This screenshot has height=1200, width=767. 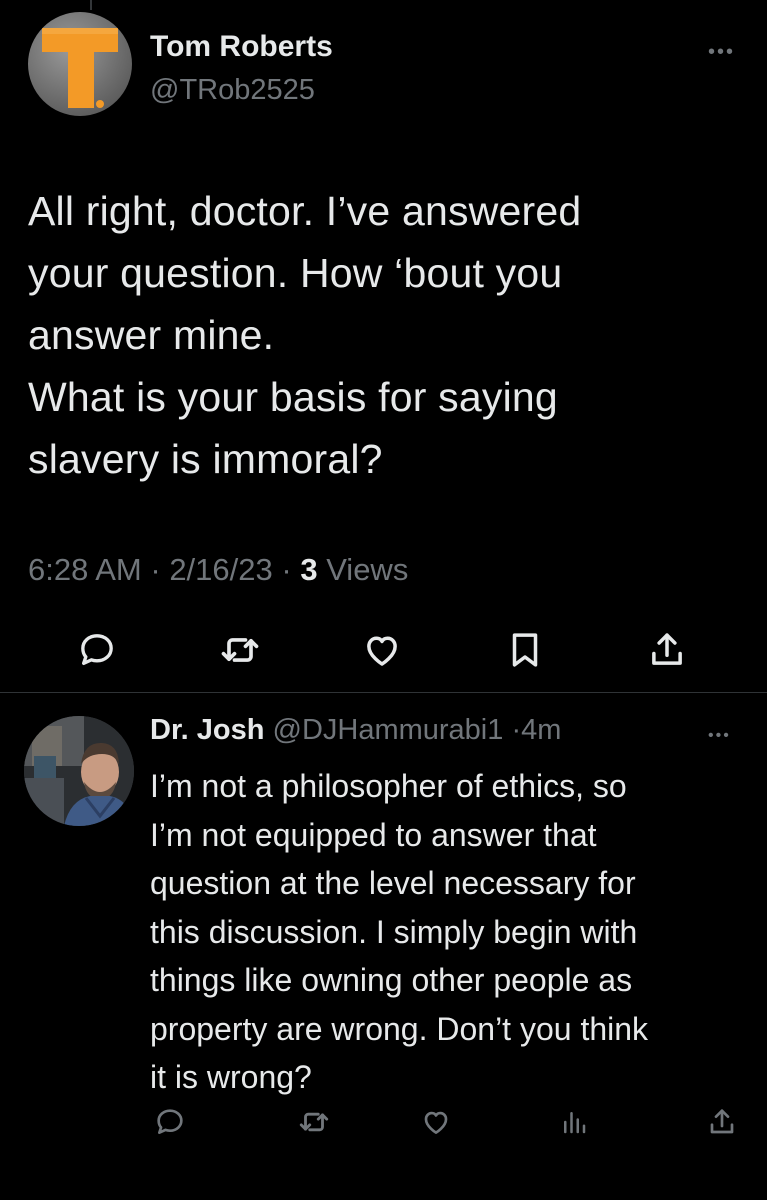 I want to click on main-tweet-header: Tom Roberts @TRob2525 •••, so click(x=388, y=68).